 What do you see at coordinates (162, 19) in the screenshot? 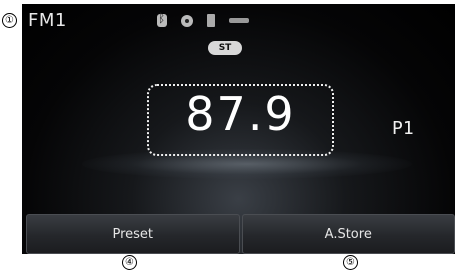
I see `bluetooth-icon` at bounding box center [162, 19].